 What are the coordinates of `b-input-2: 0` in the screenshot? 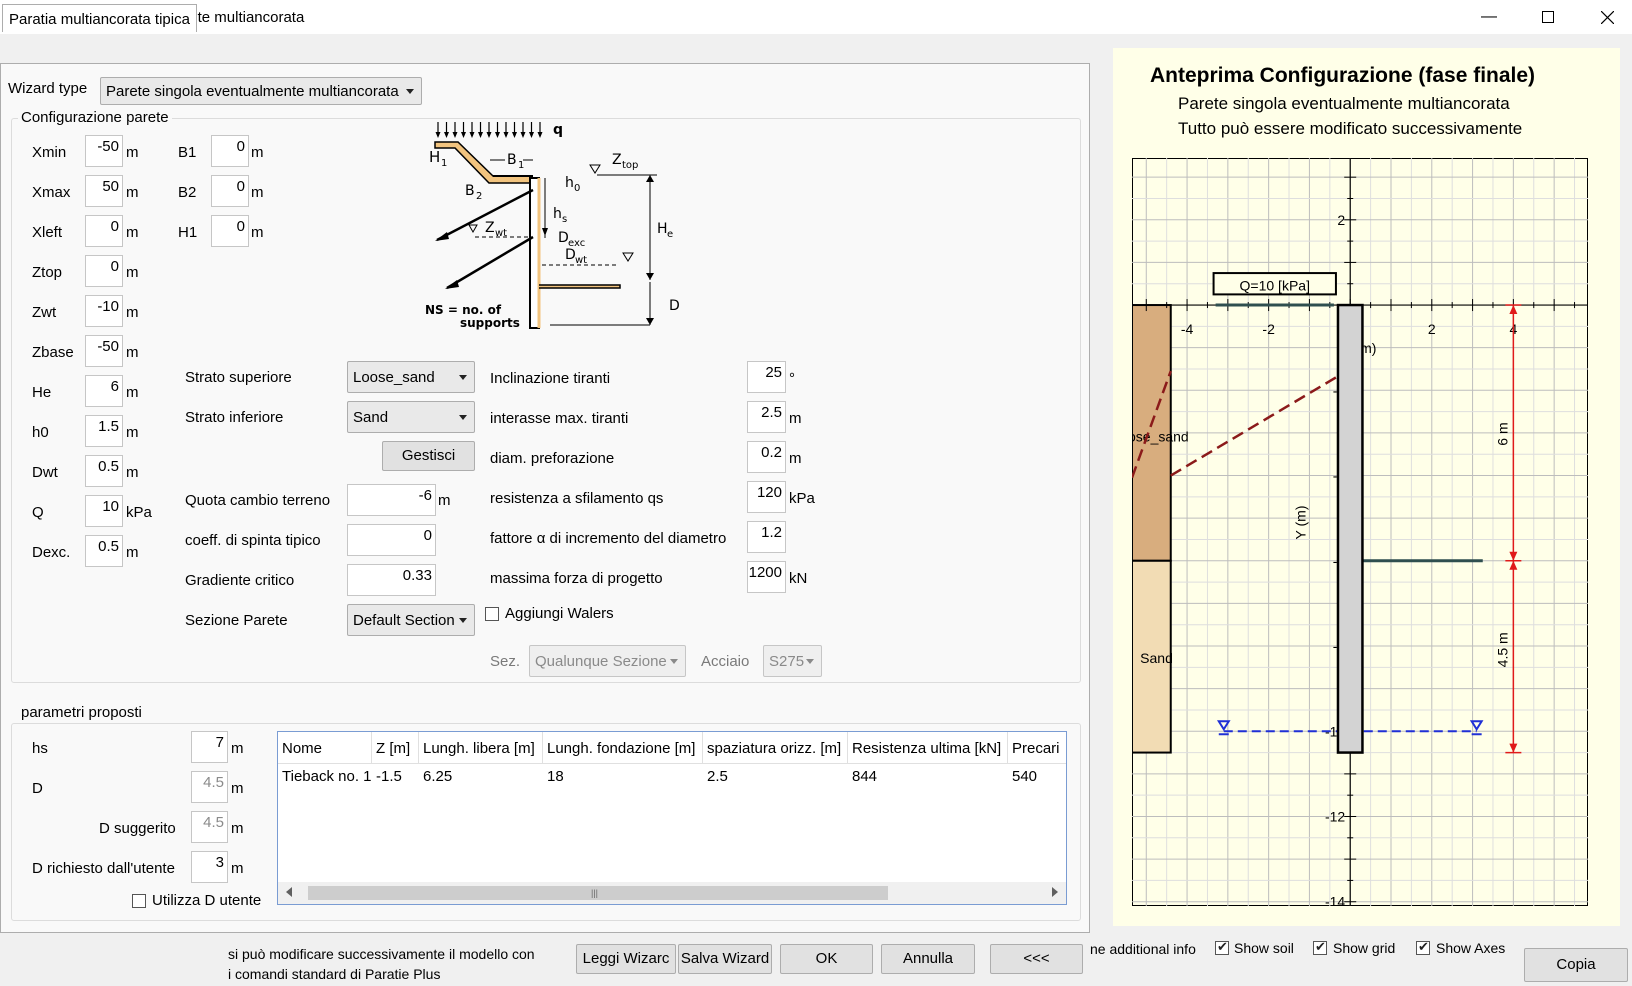 It's located at (230, 231).